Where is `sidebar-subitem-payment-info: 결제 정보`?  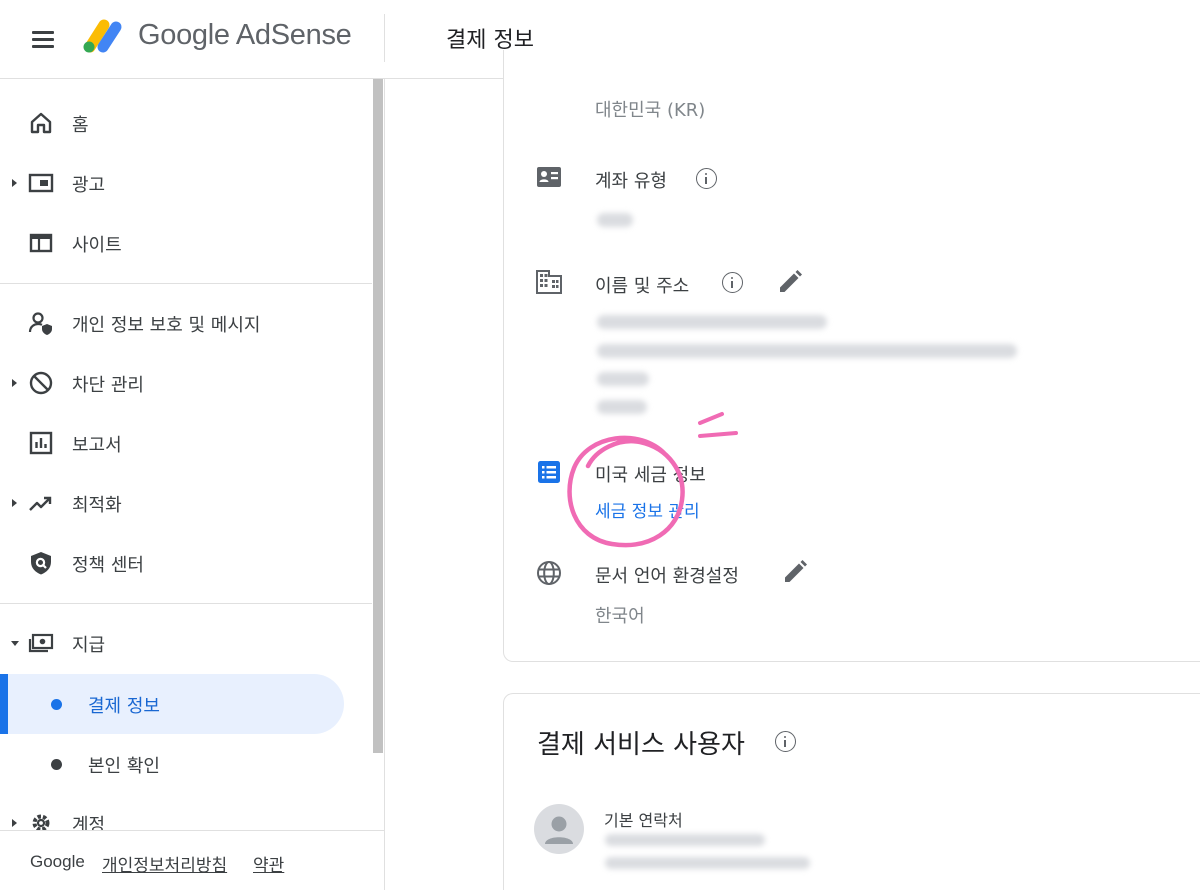 sidebar-subitem-payment-info: 결제 정보 is located at coordinates (172, 704).